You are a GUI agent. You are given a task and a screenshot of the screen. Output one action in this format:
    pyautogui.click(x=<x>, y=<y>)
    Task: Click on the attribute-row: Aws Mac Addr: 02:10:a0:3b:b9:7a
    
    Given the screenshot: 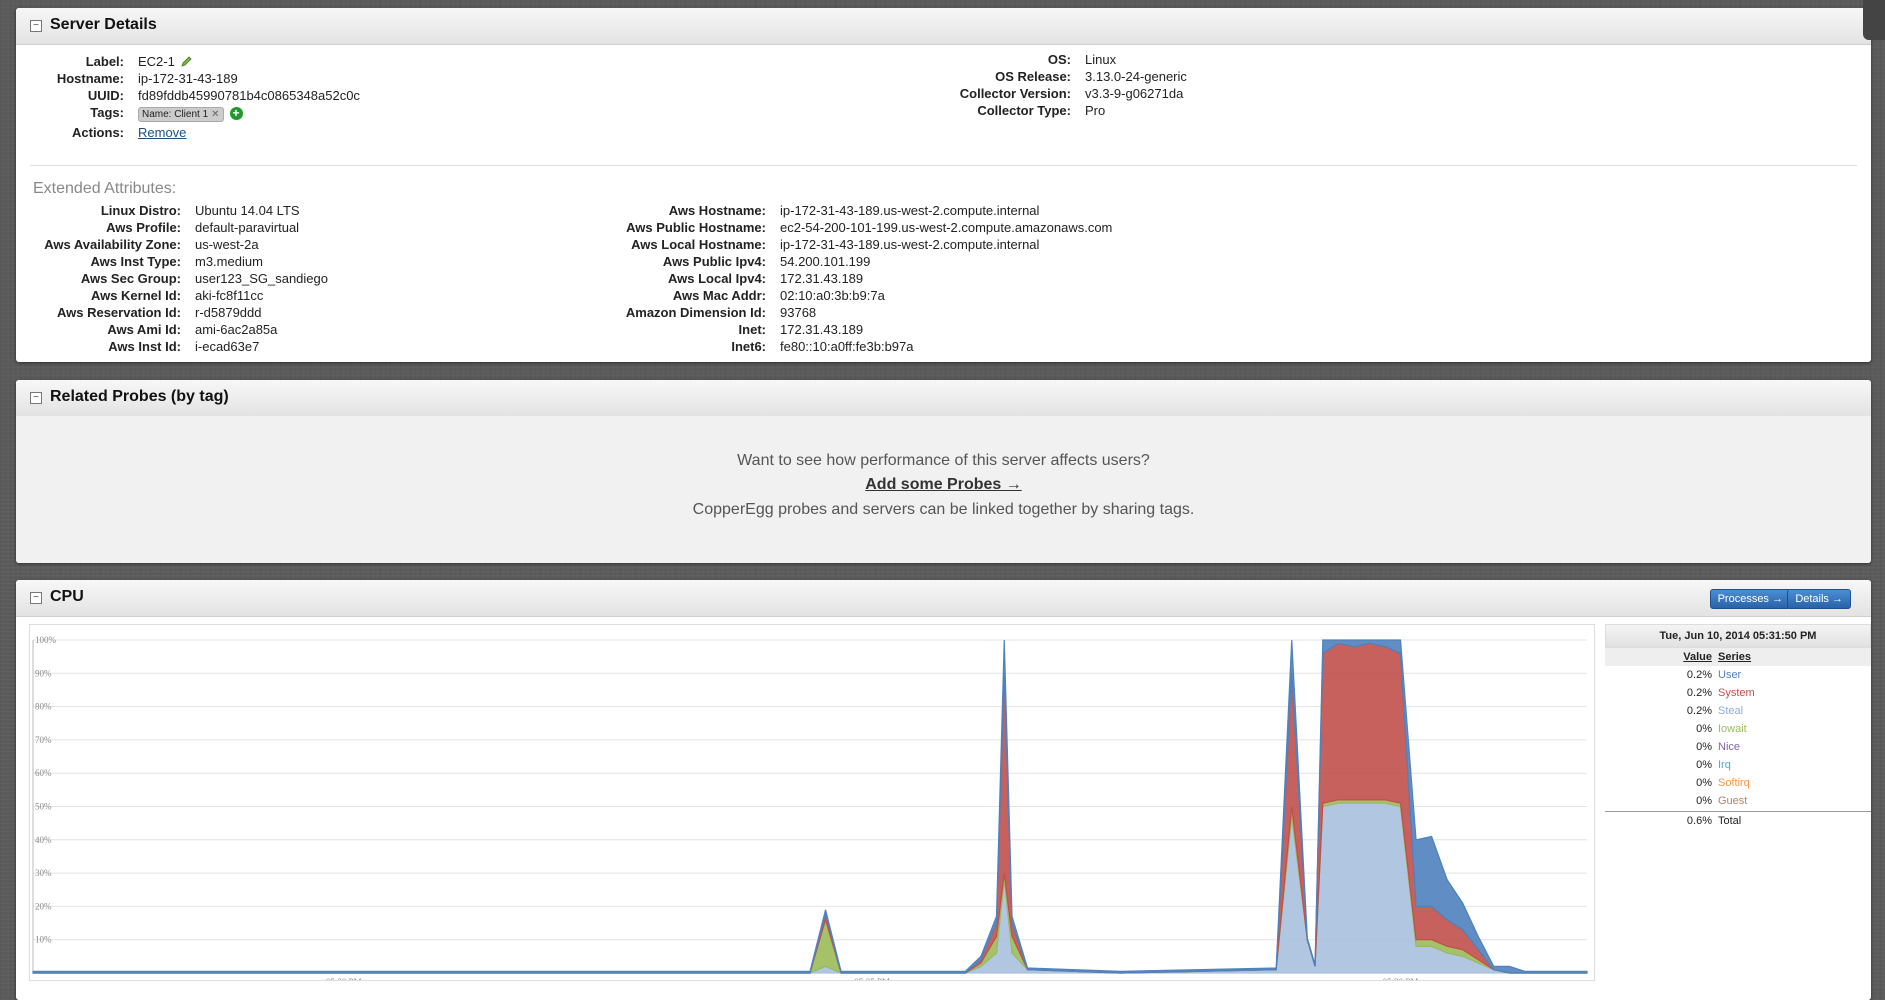 What is the action you would take?
    pyautogui.click(x=818, y=296)
    